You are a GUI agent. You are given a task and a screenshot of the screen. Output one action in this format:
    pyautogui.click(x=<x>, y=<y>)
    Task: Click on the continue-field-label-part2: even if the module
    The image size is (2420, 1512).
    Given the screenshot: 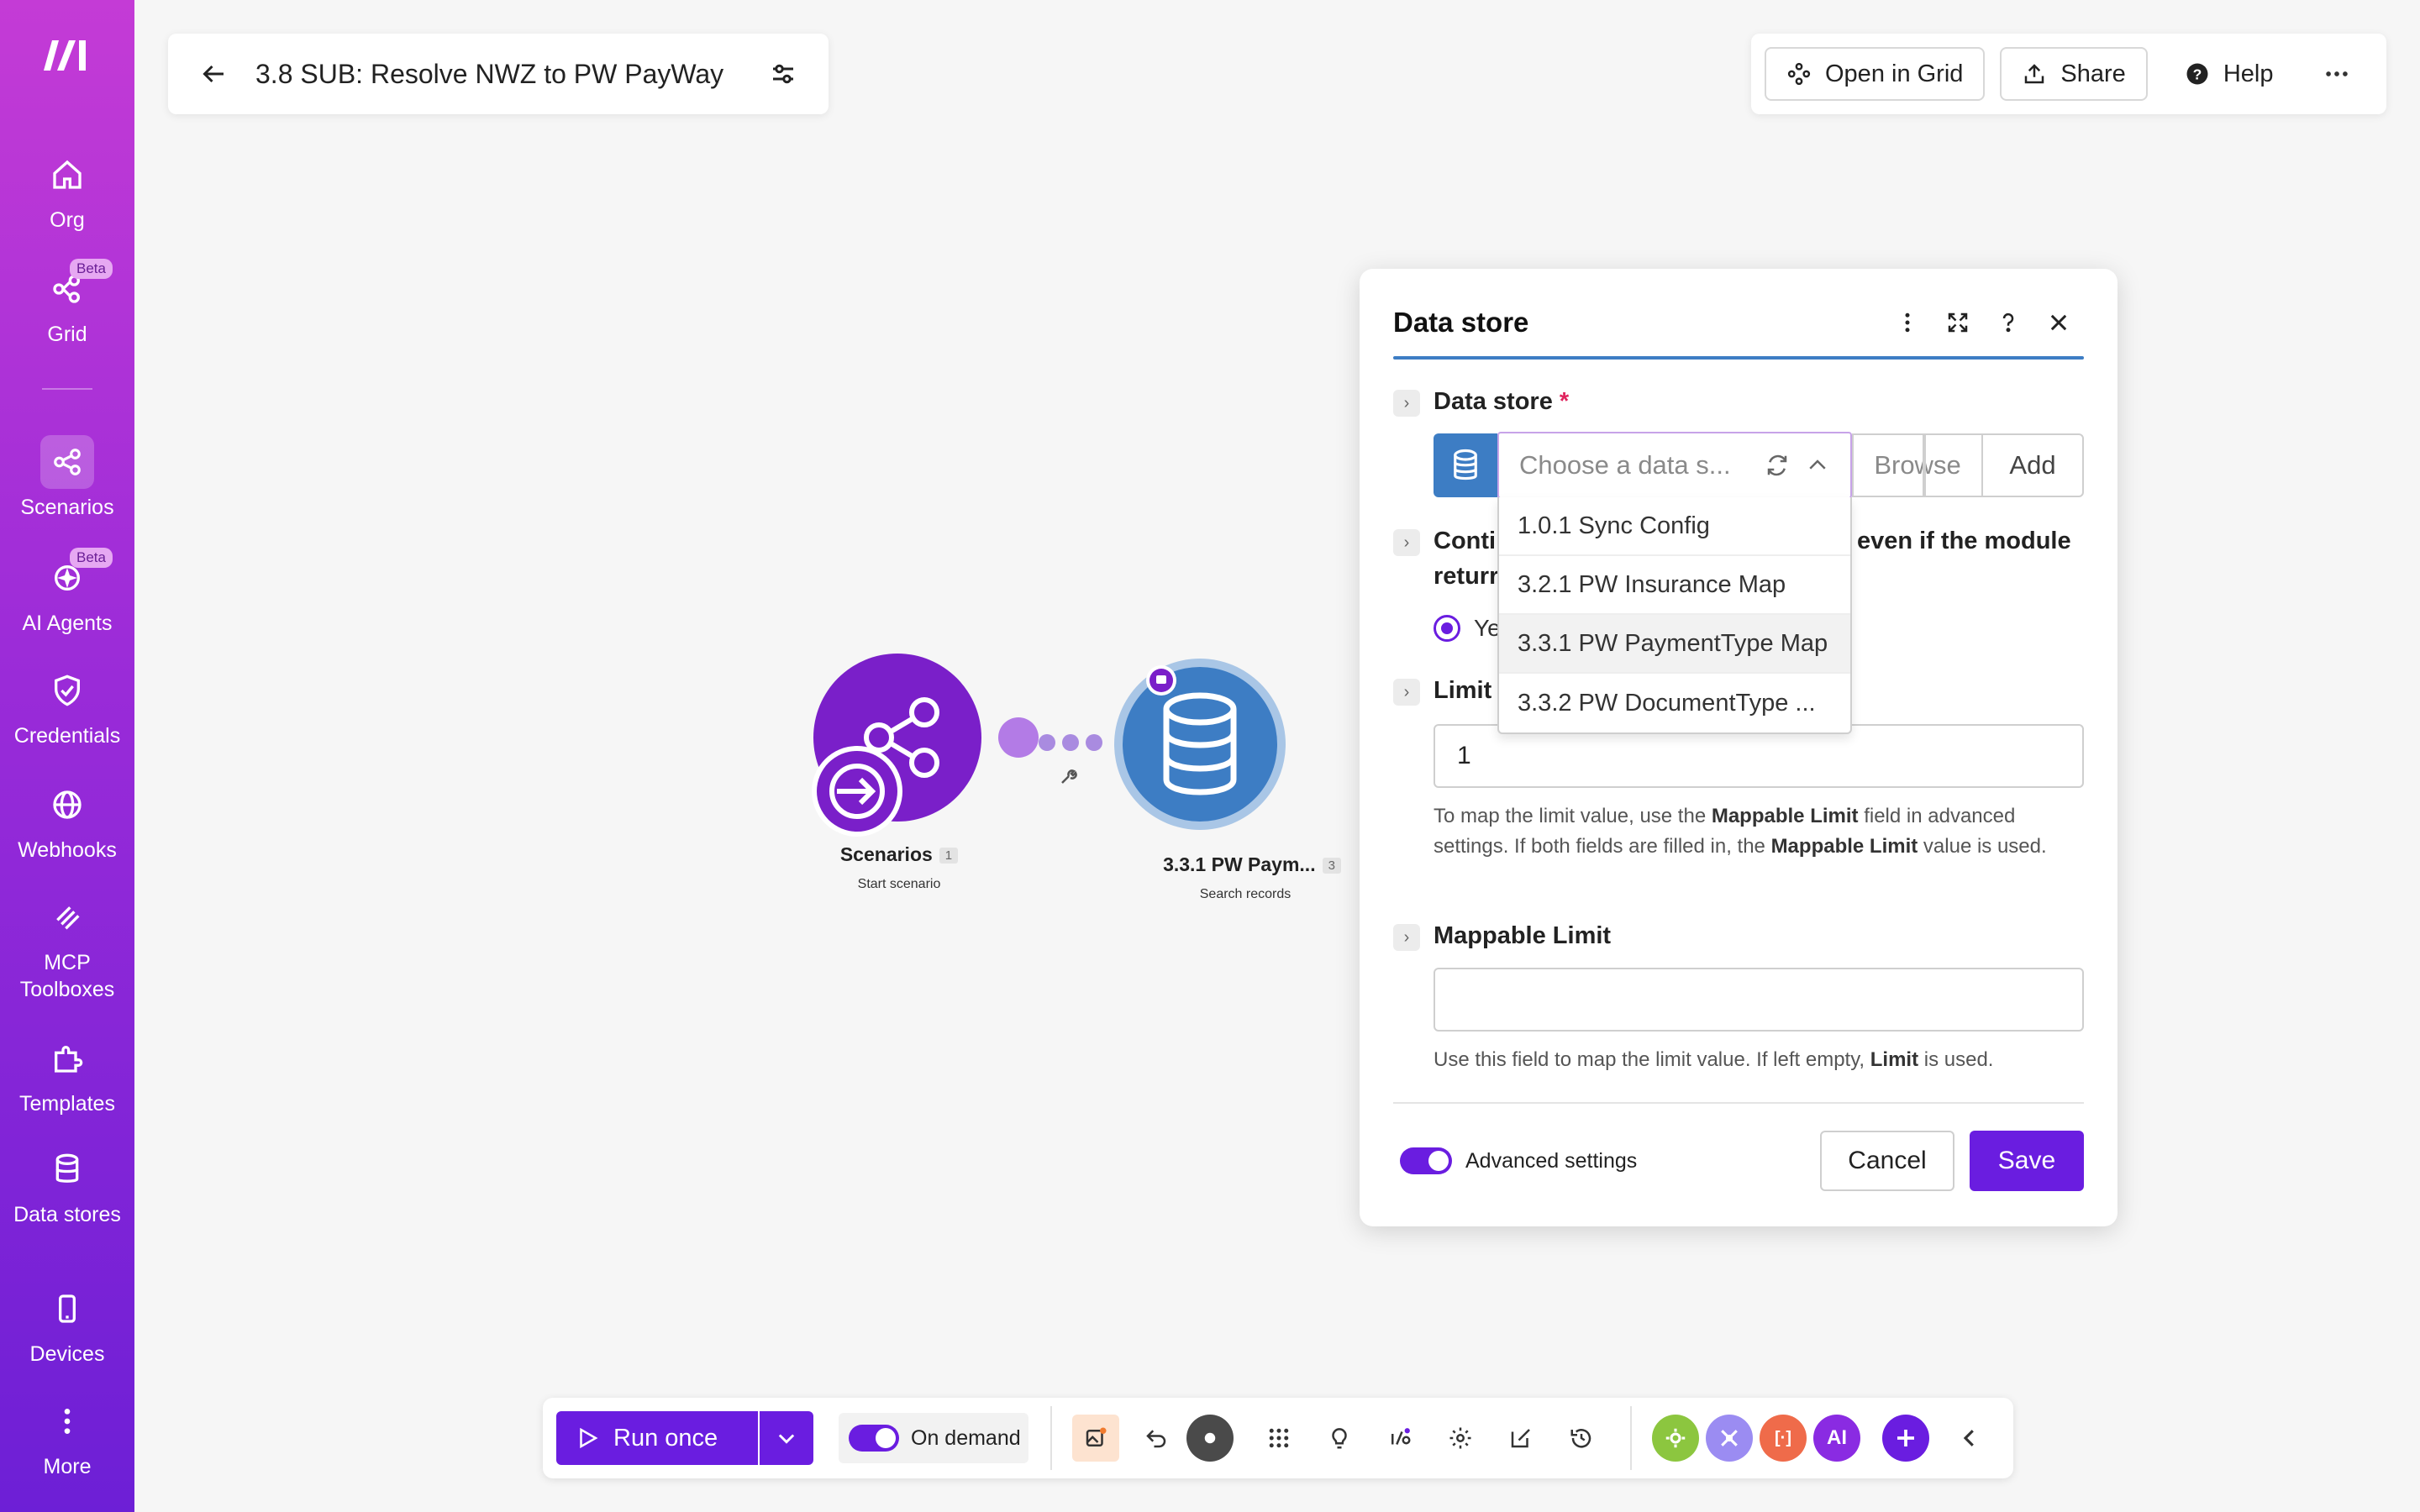 What is the action you would take?
    pyautogui.click(x=1964, y=541)
    